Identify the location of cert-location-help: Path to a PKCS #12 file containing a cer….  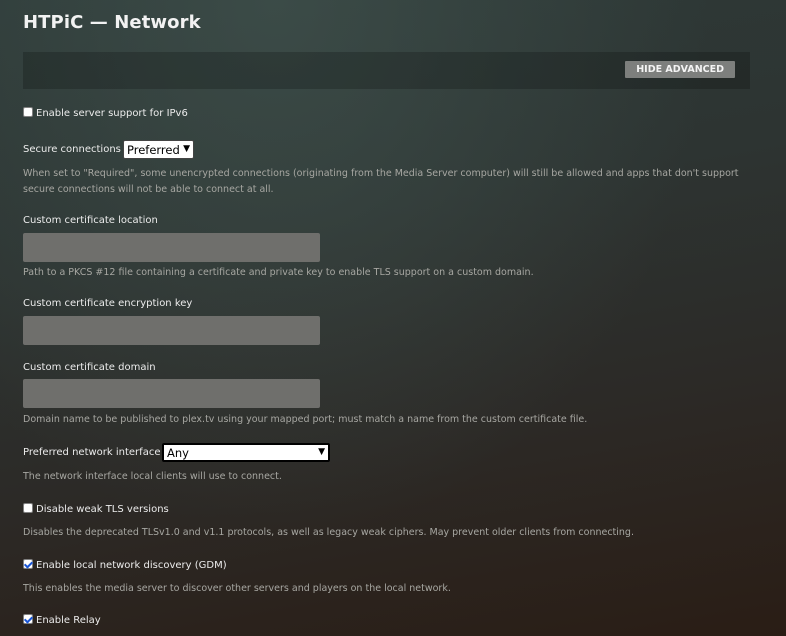
(278, 272).